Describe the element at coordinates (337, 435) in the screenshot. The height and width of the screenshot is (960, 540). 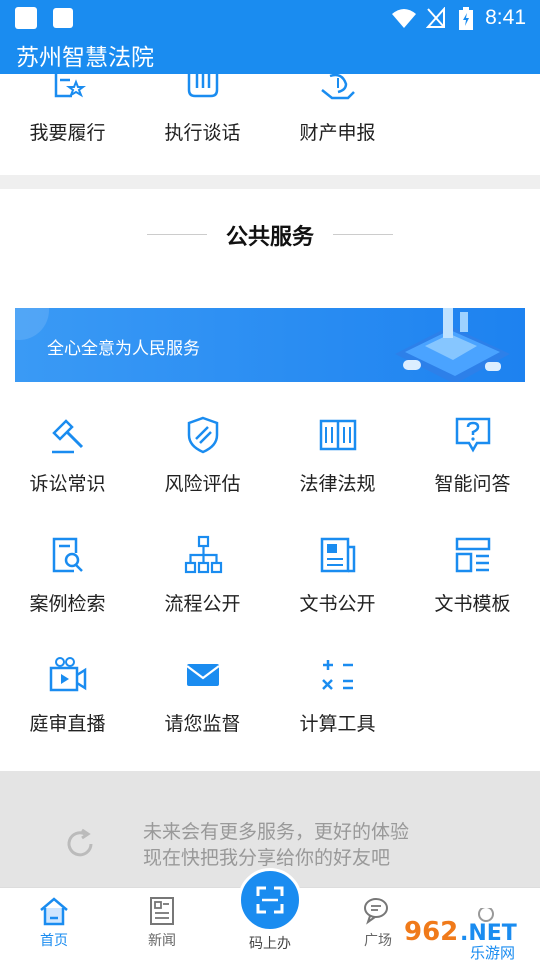
I see `book-icon` at that location.